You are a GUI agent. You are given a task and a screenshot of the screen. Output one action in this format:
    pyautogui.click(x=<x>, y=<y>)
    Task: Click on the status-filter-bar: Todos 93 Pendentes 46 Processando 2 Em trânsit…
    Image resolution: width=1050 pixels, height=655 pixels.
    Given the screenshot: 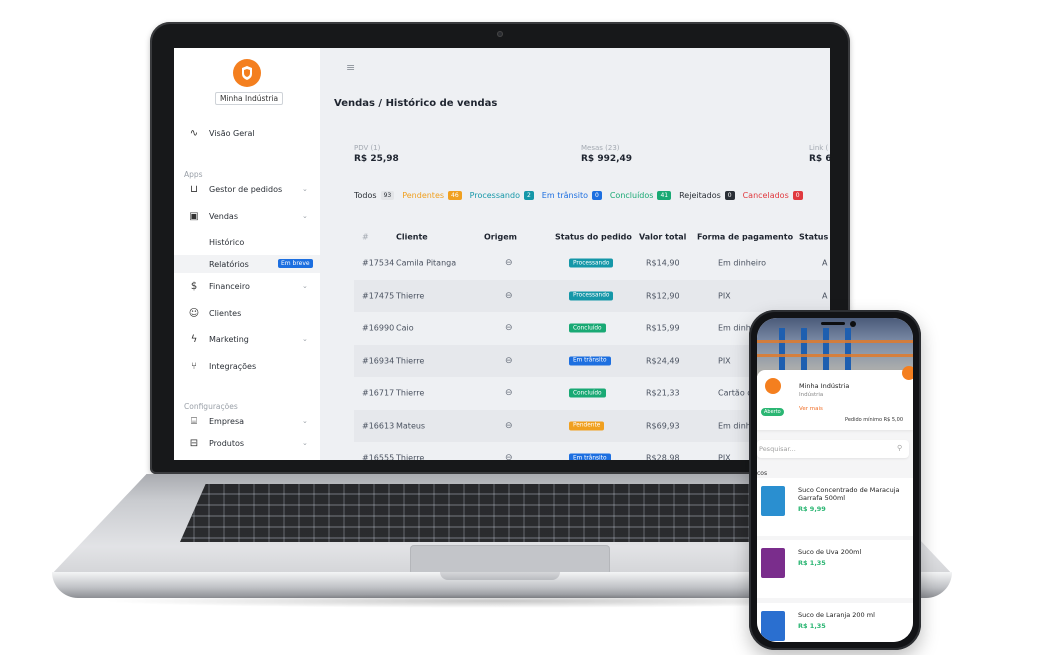 What is the action you would take?
    pyautogui.click(x=582, y=195)
    